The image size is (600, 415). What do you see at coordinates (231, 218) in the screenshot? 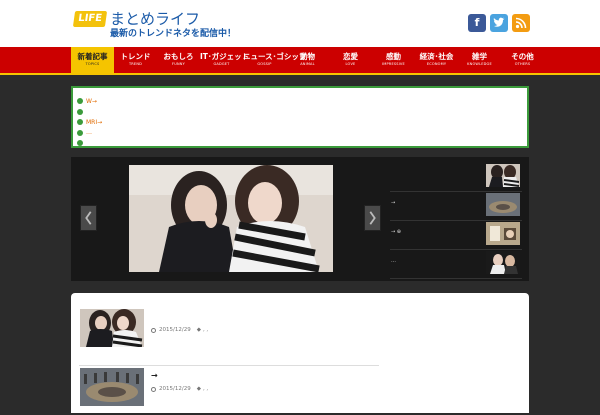
I see `featured-image` at bounding box center [231, 218].